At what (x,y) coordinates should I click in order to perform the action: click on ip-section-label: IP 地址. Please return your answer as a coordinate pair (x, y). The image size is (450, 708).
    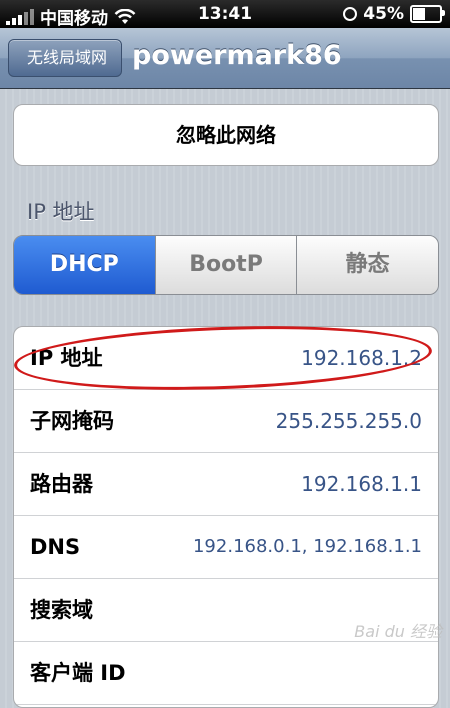
    Looking at the image, I should click on (61, 212).